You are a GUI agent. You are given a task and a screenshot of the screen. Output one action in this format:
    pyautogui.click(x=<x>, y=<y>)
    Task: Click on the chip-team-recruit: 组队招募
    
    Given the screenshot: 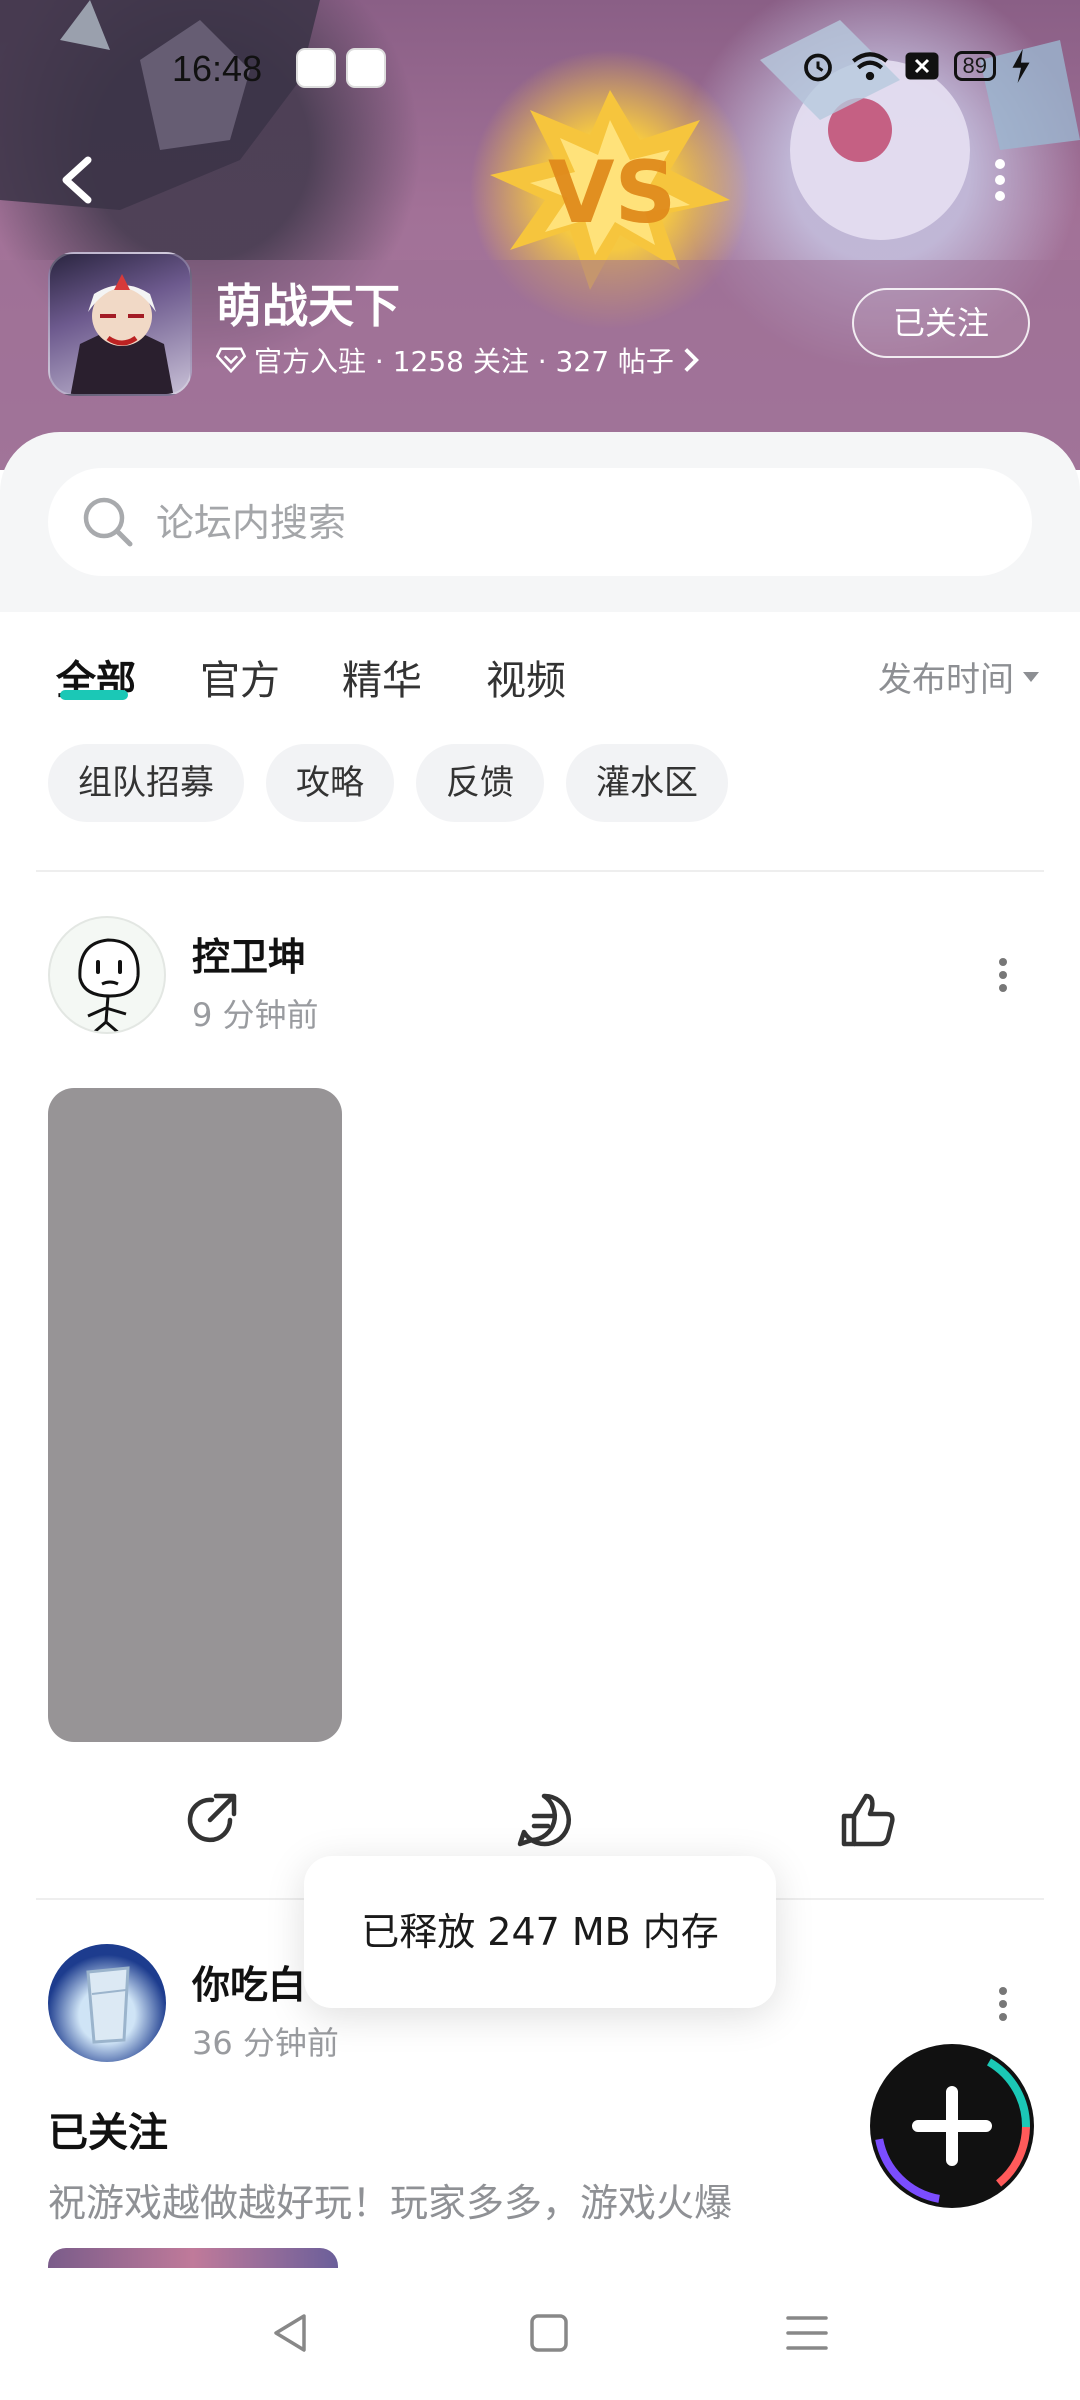 What is the action you would take?
    pyautogui.click(x=146, y=783)
    